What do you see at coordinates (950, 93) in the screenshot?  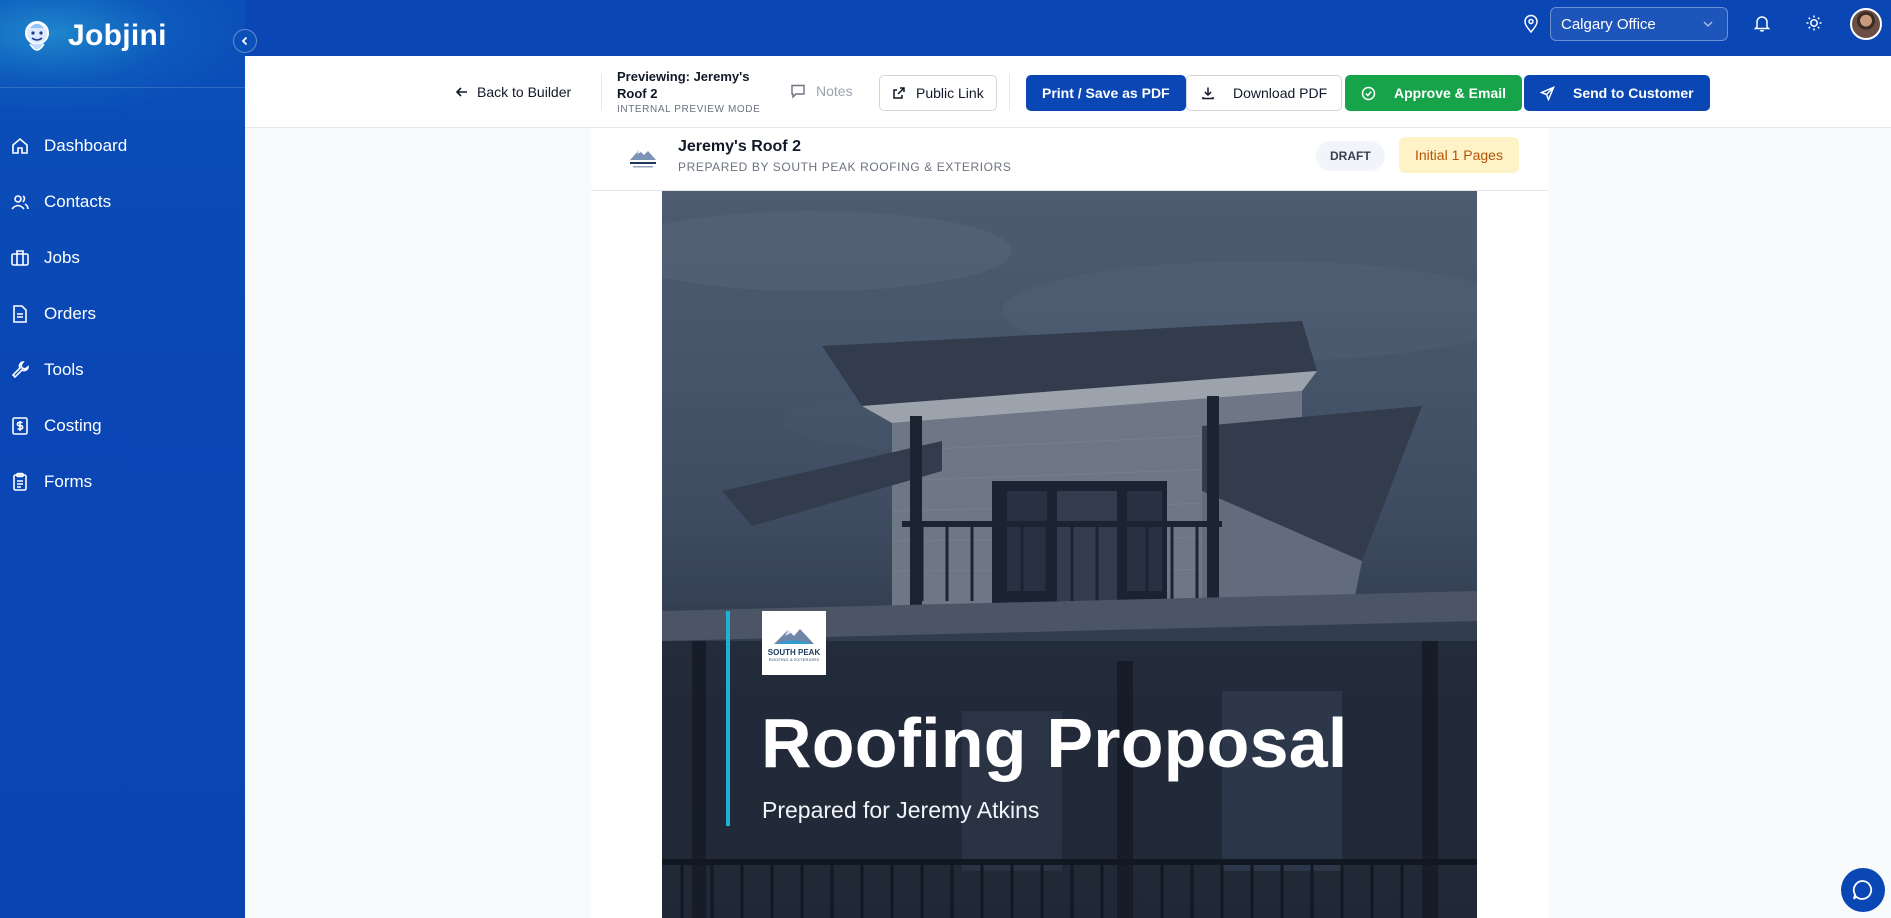 I see `public-link-label: Public Link` at bounding box center [950, 93].